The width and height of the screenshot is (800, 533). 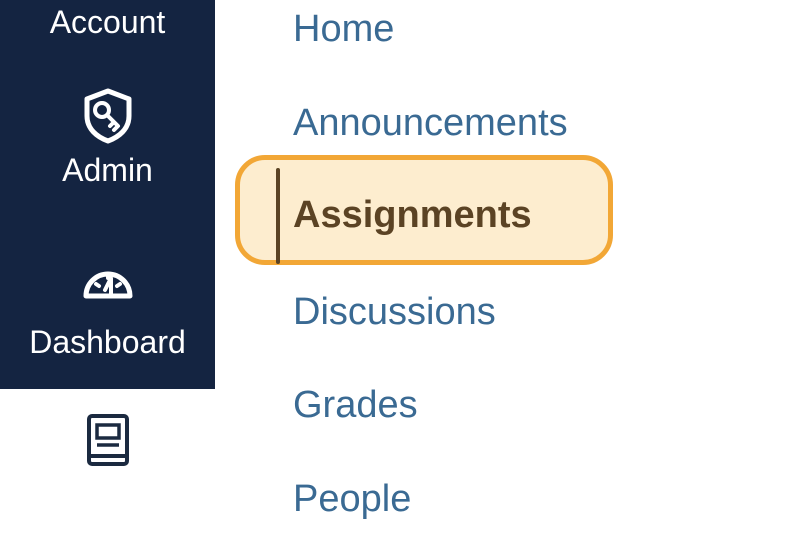 I want to click on book-icon, so click(x=107, y=440).